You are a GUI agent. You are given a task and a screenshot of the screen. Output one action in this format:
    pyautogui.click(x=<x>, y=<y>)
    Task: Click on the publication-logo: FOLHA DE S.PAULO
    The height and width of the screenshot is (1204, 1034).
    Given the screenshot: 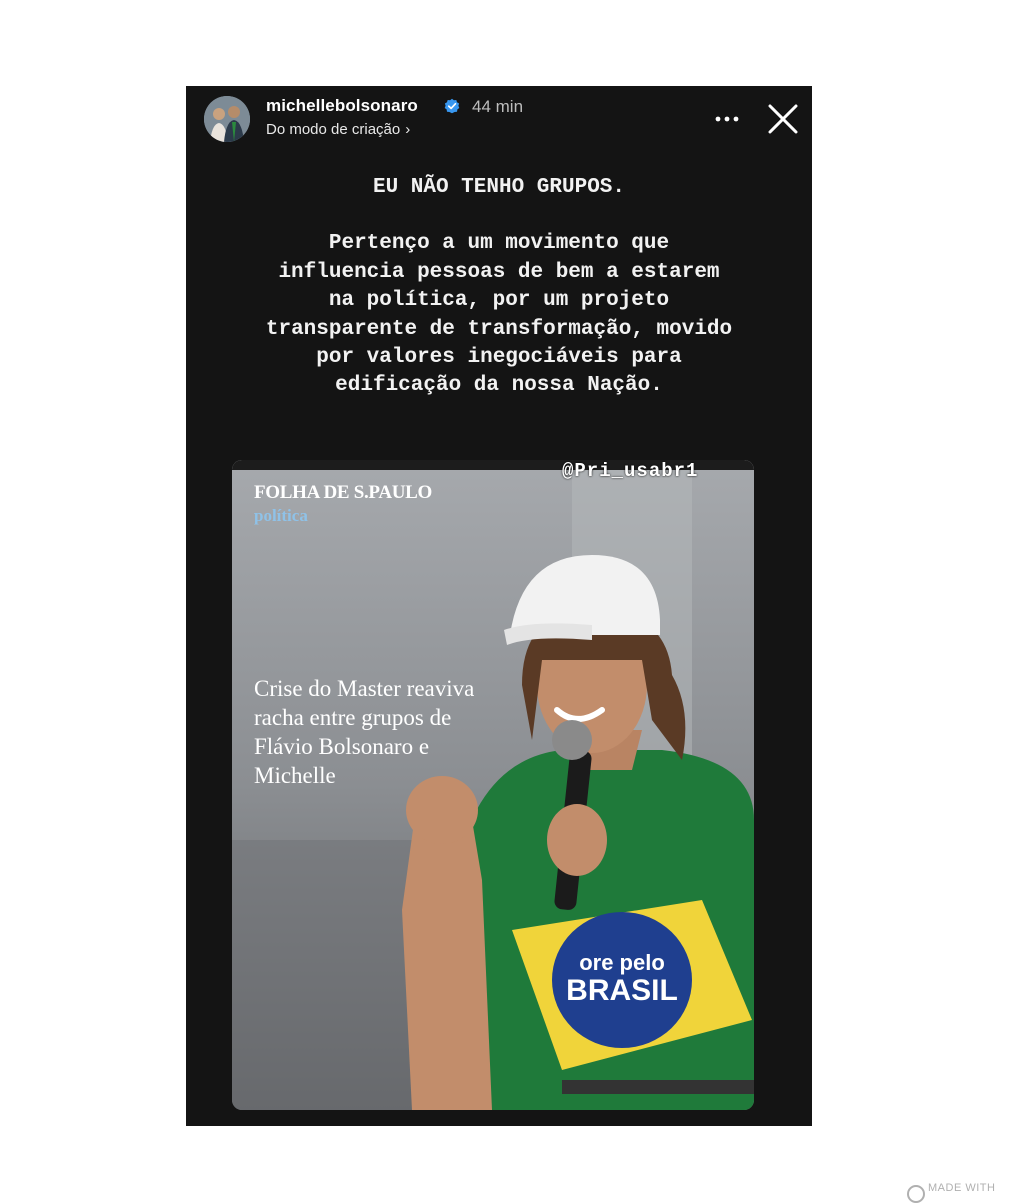 What is the action you would take?
    pyautogui.click(x=343, y=492)
    